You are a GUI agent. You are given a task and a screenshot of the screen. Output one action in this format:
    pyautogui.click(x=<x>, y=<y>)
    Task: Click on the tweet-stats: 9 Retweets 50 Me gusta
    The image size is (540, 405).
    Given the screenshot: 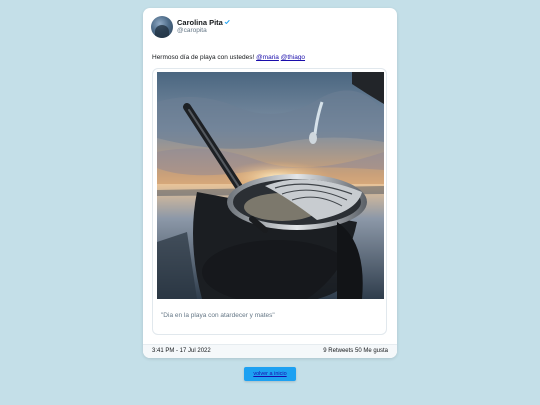 What is the action you would take?
    pyautogui.click(x=355, y=351)
    